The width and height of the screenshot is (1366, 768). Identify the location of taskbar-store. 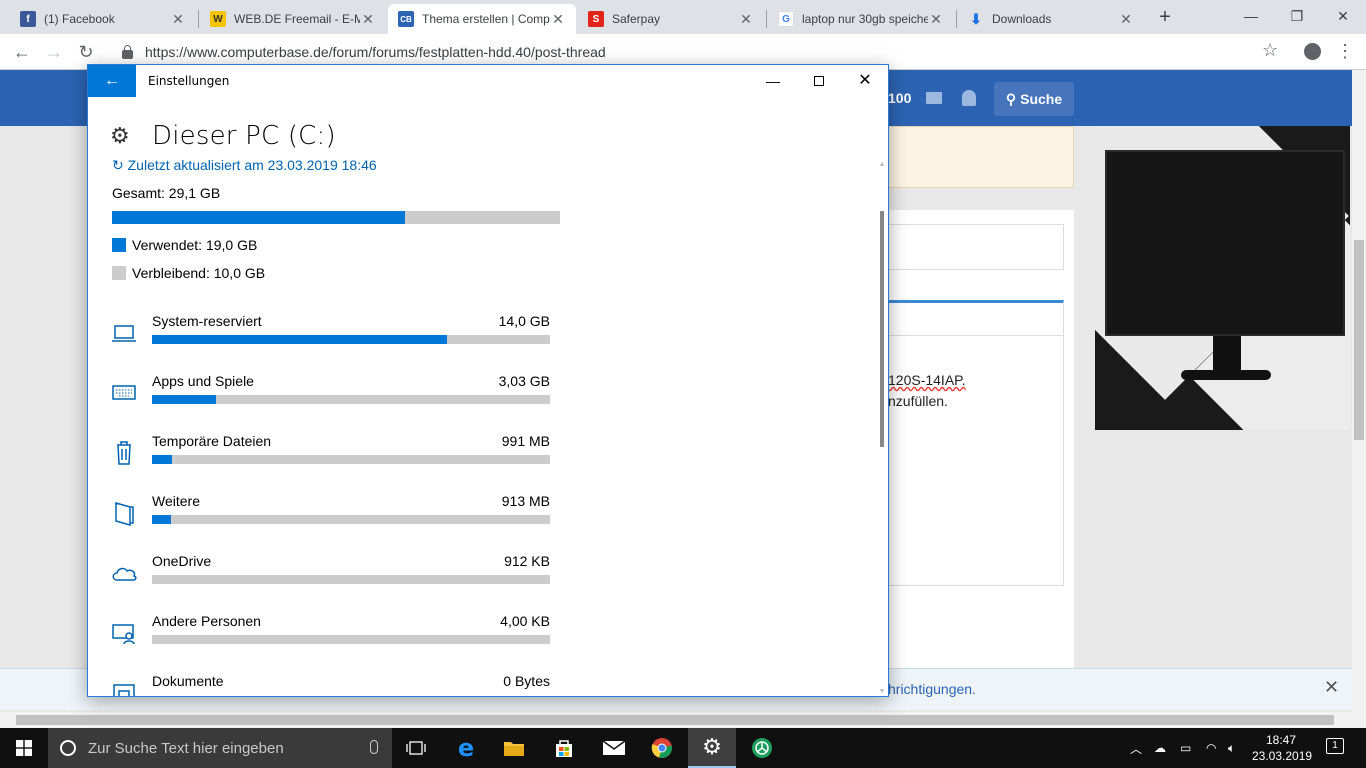
(564, 748).